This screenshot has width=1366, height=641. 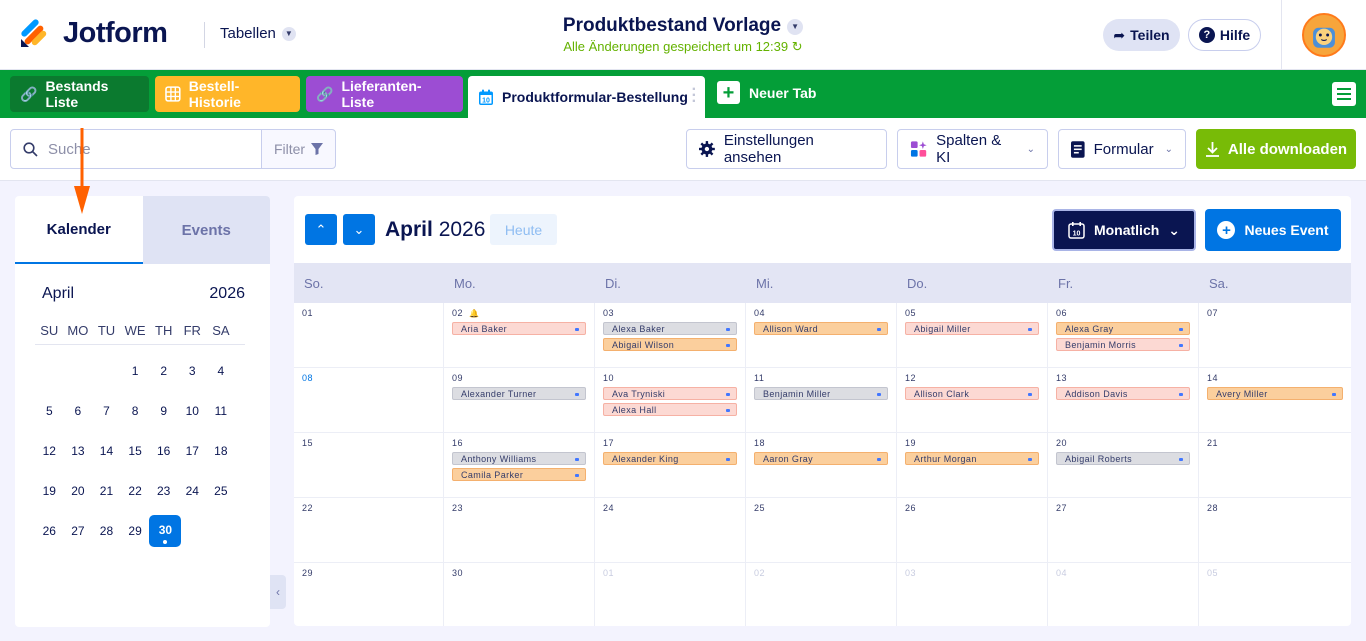 What do you see at coordinates (106, 451) in the screenshot?
I see `mini-day-14: 14` at bounding box center [106, 451].